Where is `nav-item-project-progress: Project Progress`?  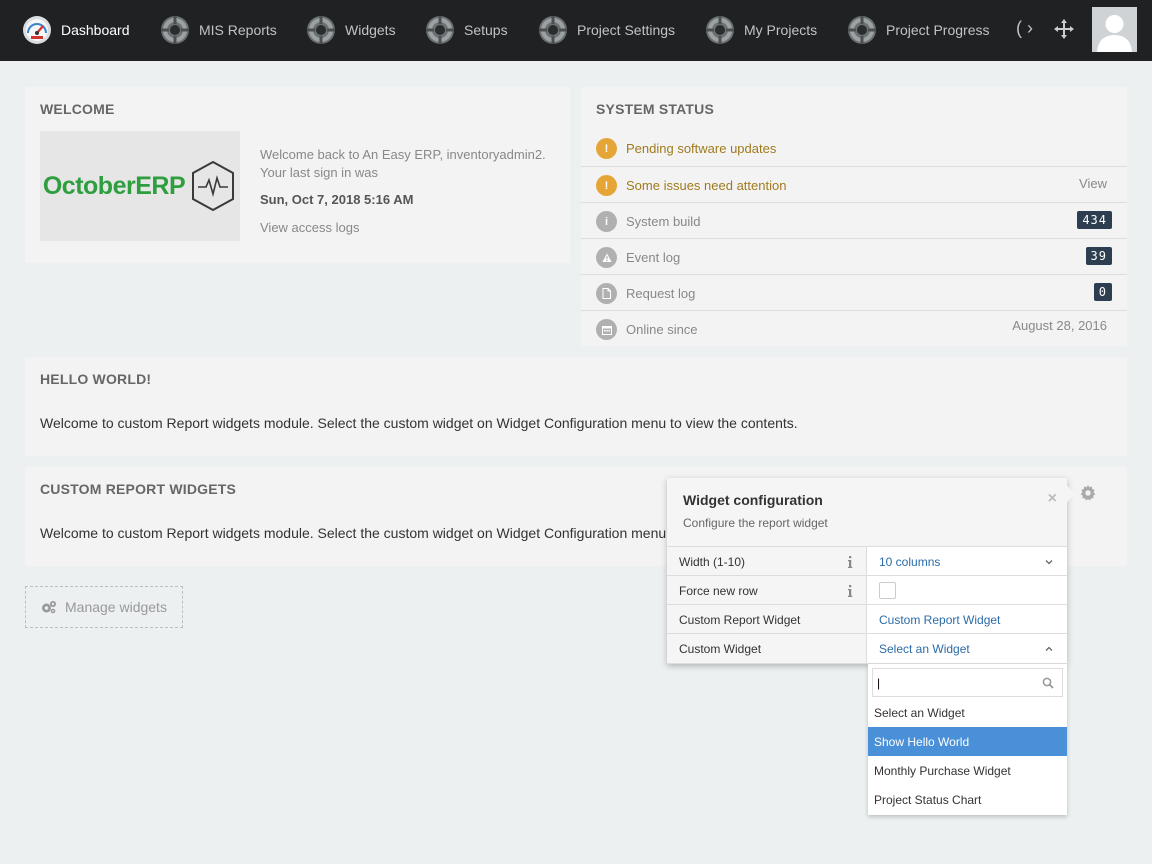 nav-item-project-progress: Project Progress is located at coordinates (918, 30).